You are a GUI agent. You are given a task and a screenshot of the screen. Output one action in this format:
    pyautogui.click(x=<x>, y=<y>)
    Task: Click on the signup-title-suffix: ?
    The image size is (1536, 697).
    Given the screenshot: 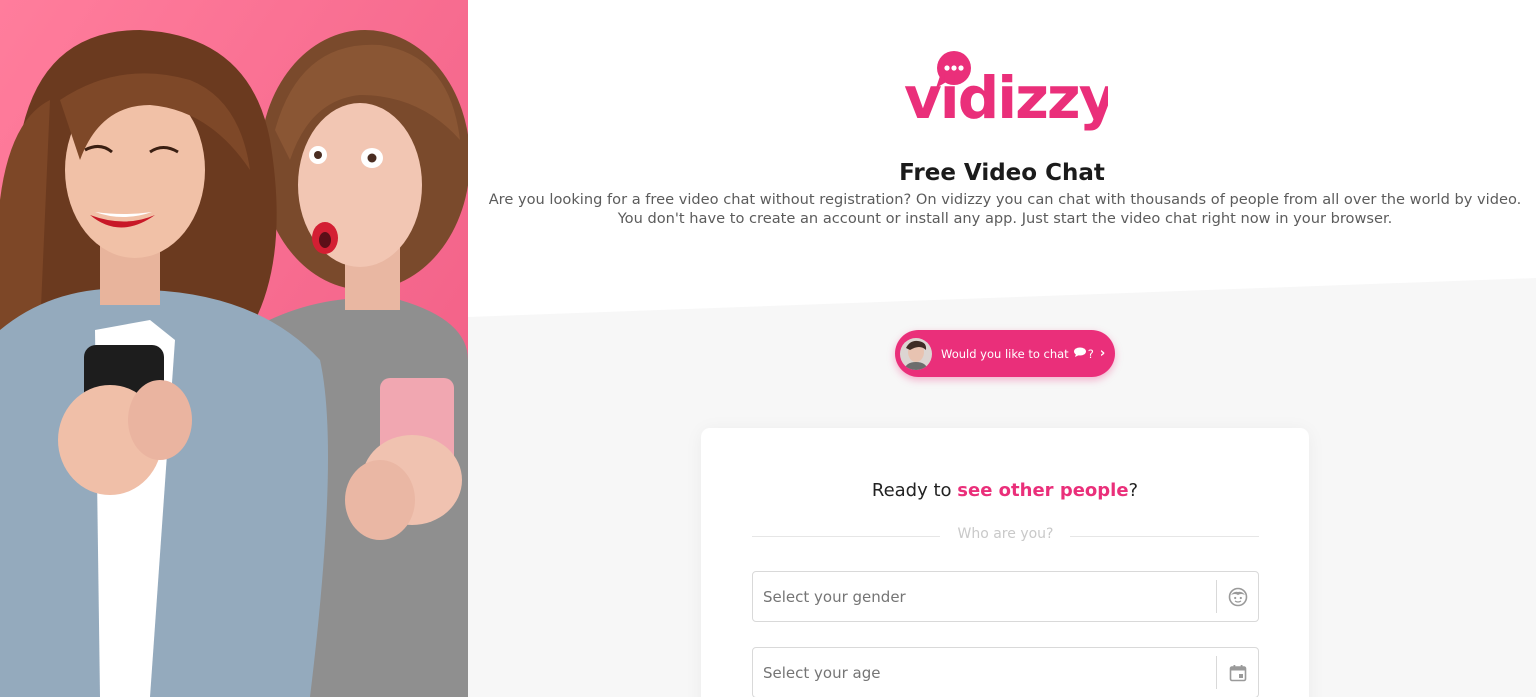 What is the action you would take?
    pyautogui.click(x=1133, y=490)
    